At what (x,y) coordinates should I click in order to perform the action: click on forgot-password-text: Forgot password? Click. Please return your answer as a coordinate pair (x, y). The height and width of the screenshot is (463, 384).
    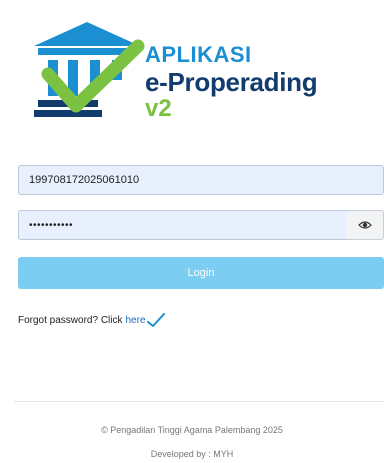
    Looking at the image, I should click on (70, 320).